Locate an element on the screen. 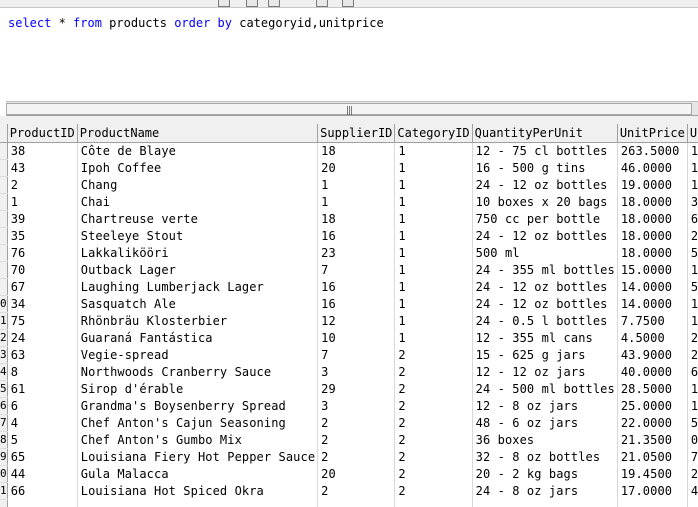 The height and width of the screenshot is (507, 698). table-row: 3 63 Vegie-spread 7 2 15 - 625 g jars 43.9000 2 is located at coordinates (349, 355).